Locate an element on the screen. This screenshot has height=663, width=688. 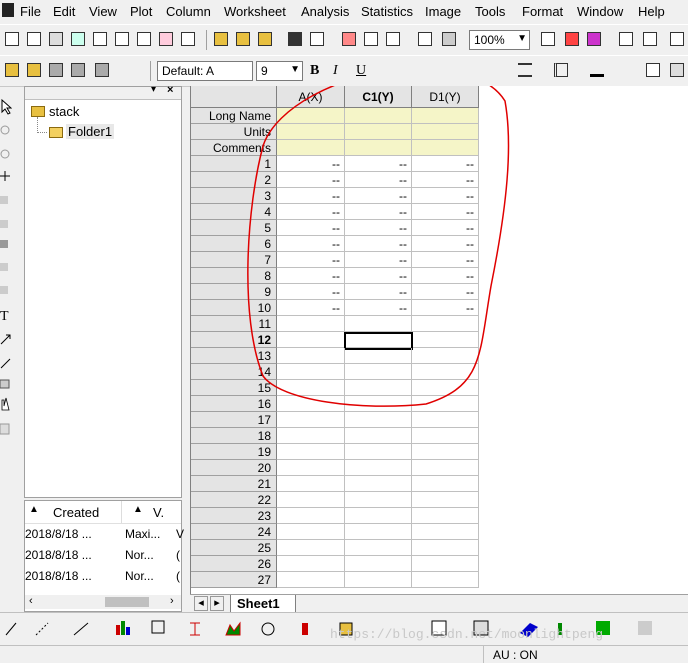
chevron-left-icon: ‹ is located at coordinates (31, 601).